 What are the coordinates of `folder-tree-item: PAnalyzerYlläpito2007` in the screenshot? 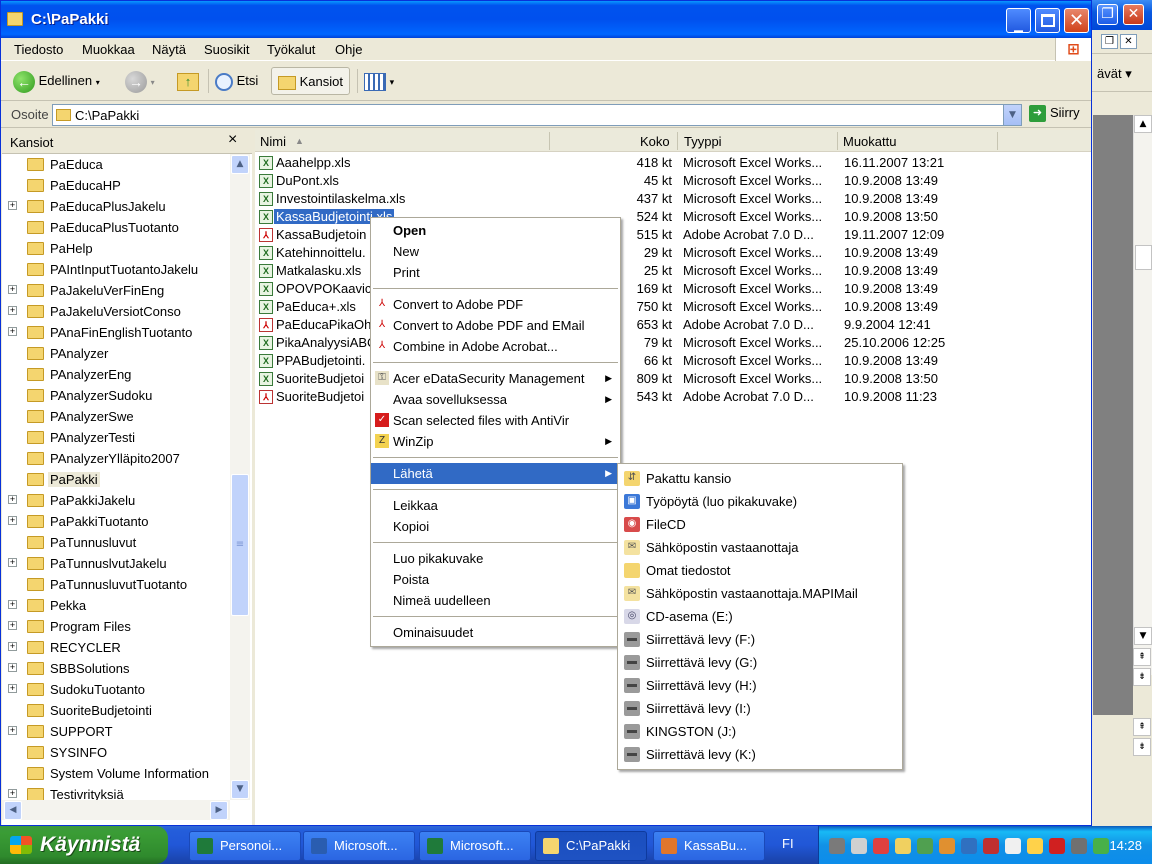 It's located at (116, 458).